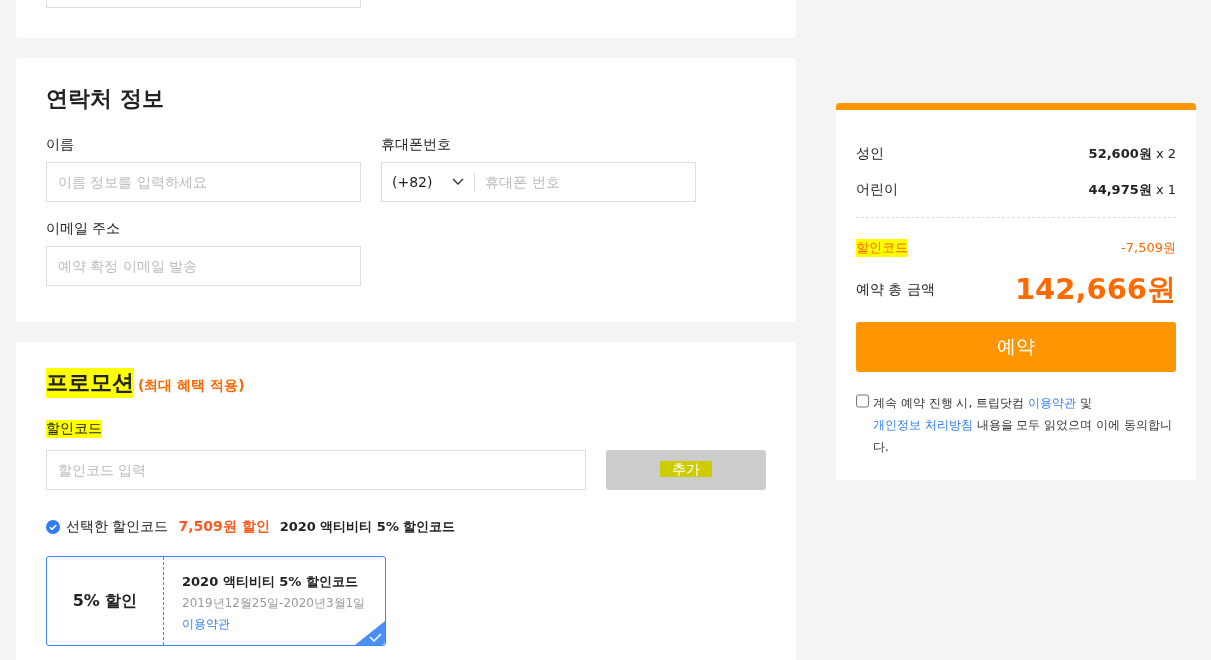  Describe the element at coordinates (203, 182) in the screenshot. I see `input-field: 이름 정보를 입력하세요` at that location.